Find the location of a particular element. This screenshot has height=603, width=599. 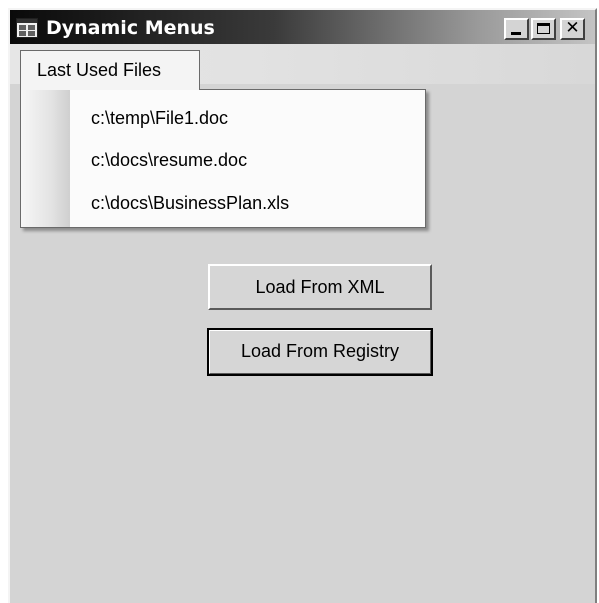

close-icon: ✕ is located at coordinates (572, 28).